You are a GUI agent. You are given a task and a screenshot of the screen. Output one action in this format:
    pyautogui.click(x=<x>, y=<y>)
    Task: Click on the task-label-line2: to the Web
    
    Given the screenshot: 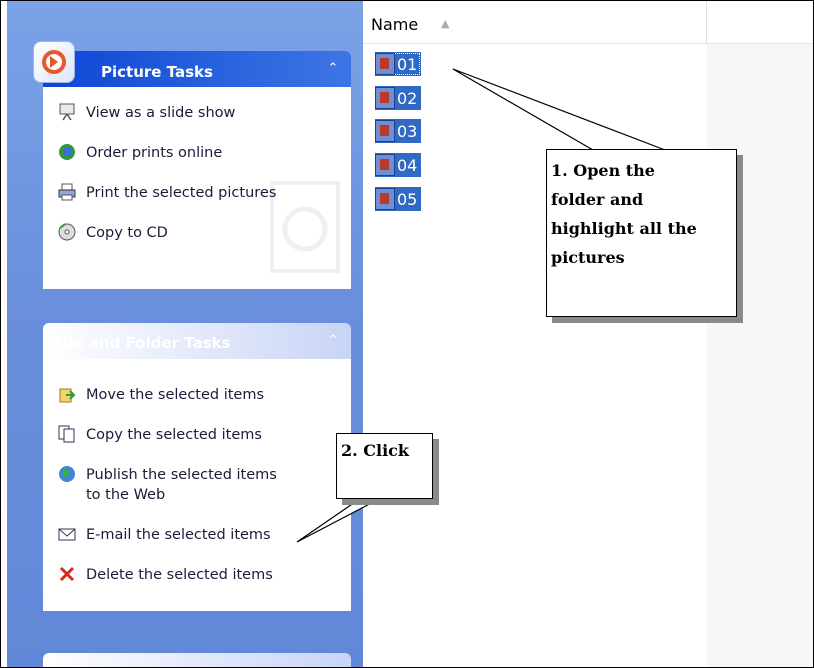 What is the action you would take?
    pyautogui.click(x=126, y=495)
    